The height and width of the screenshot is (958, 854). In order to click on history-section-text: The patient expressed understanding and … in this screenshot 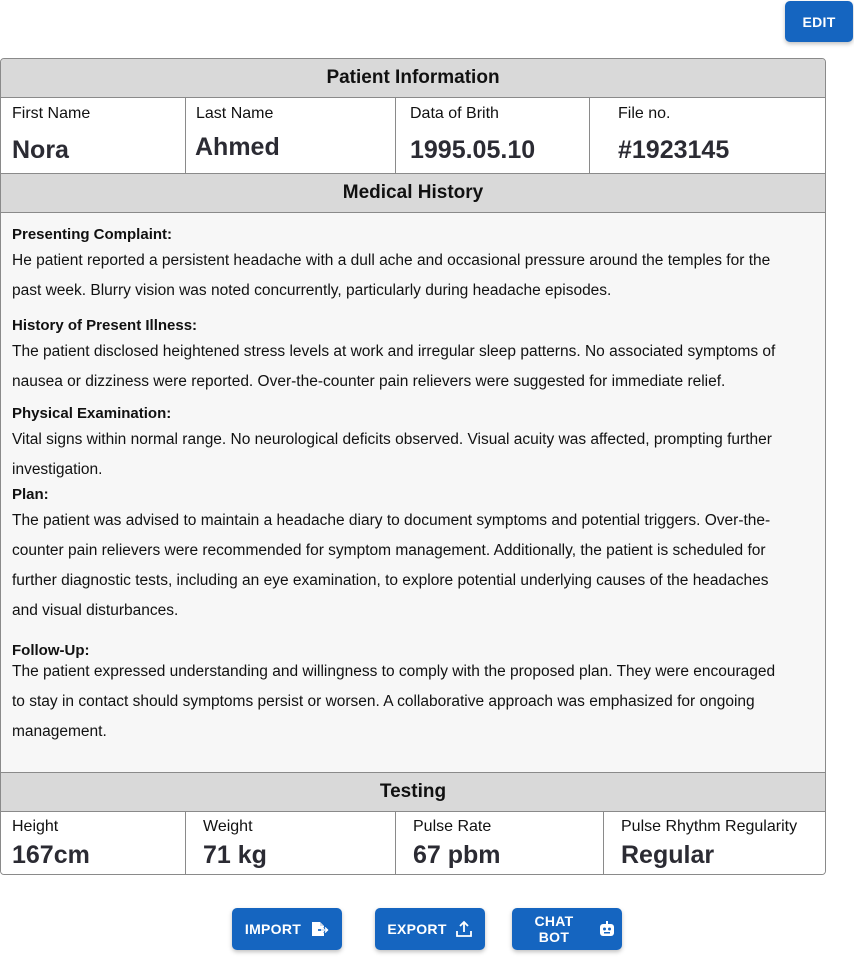, I will do `click(394, 701)`.